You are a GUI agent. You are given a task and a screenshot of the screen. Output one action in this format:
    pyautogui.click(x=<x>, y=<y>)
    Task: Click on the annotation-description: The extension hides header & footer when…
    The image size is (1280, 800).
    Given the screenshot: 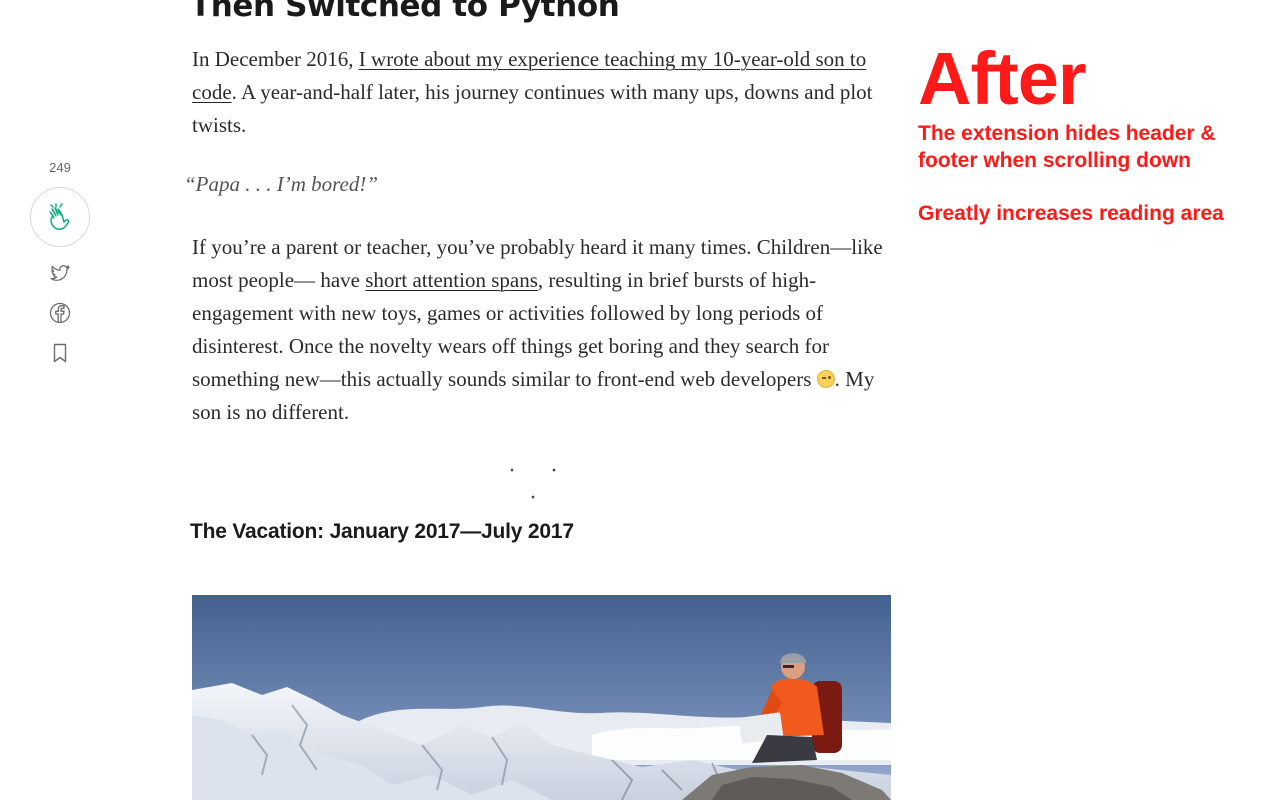 What is the action you would take?
    pyautogui.click(x=1067, y=147)
    